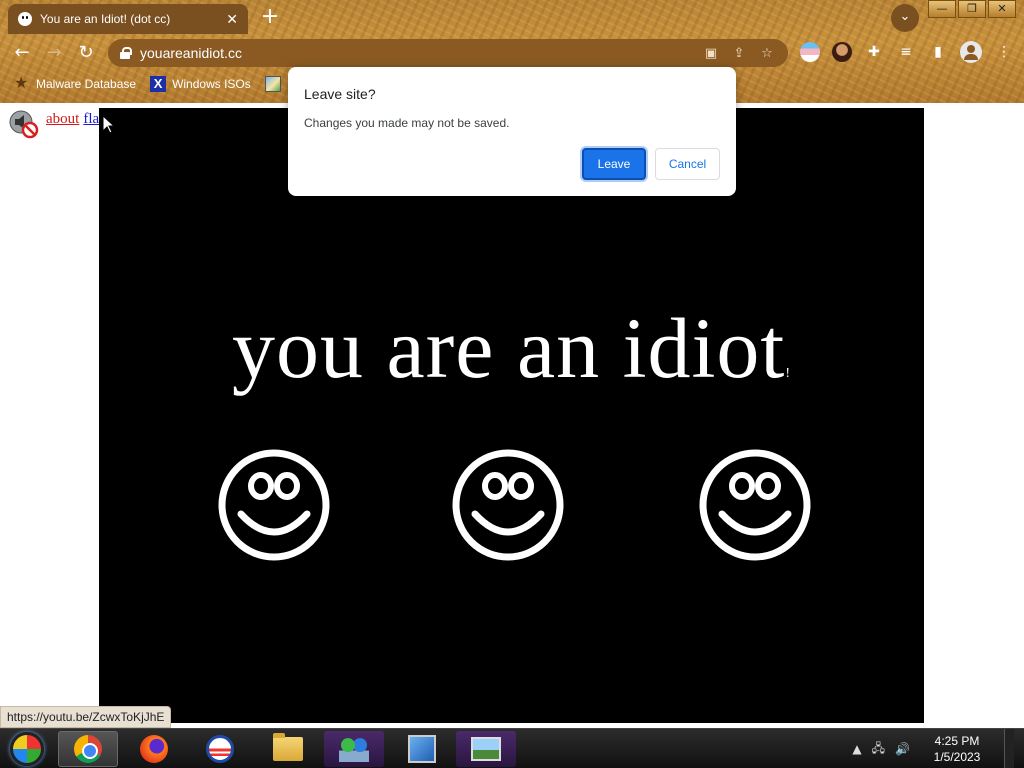 The image size is (1024, 768). I want to click on popup-blocked-icon: ▣, so click(711, 53).